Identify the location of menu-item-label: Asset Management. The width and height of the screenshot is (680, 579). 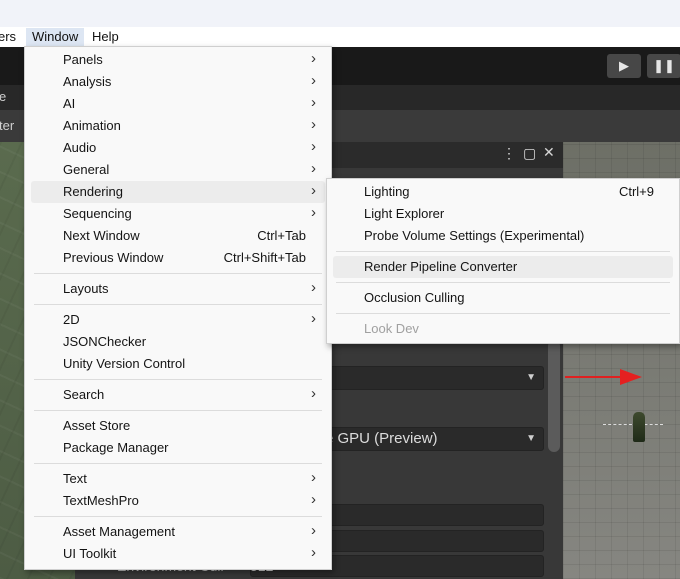
(119, 531).